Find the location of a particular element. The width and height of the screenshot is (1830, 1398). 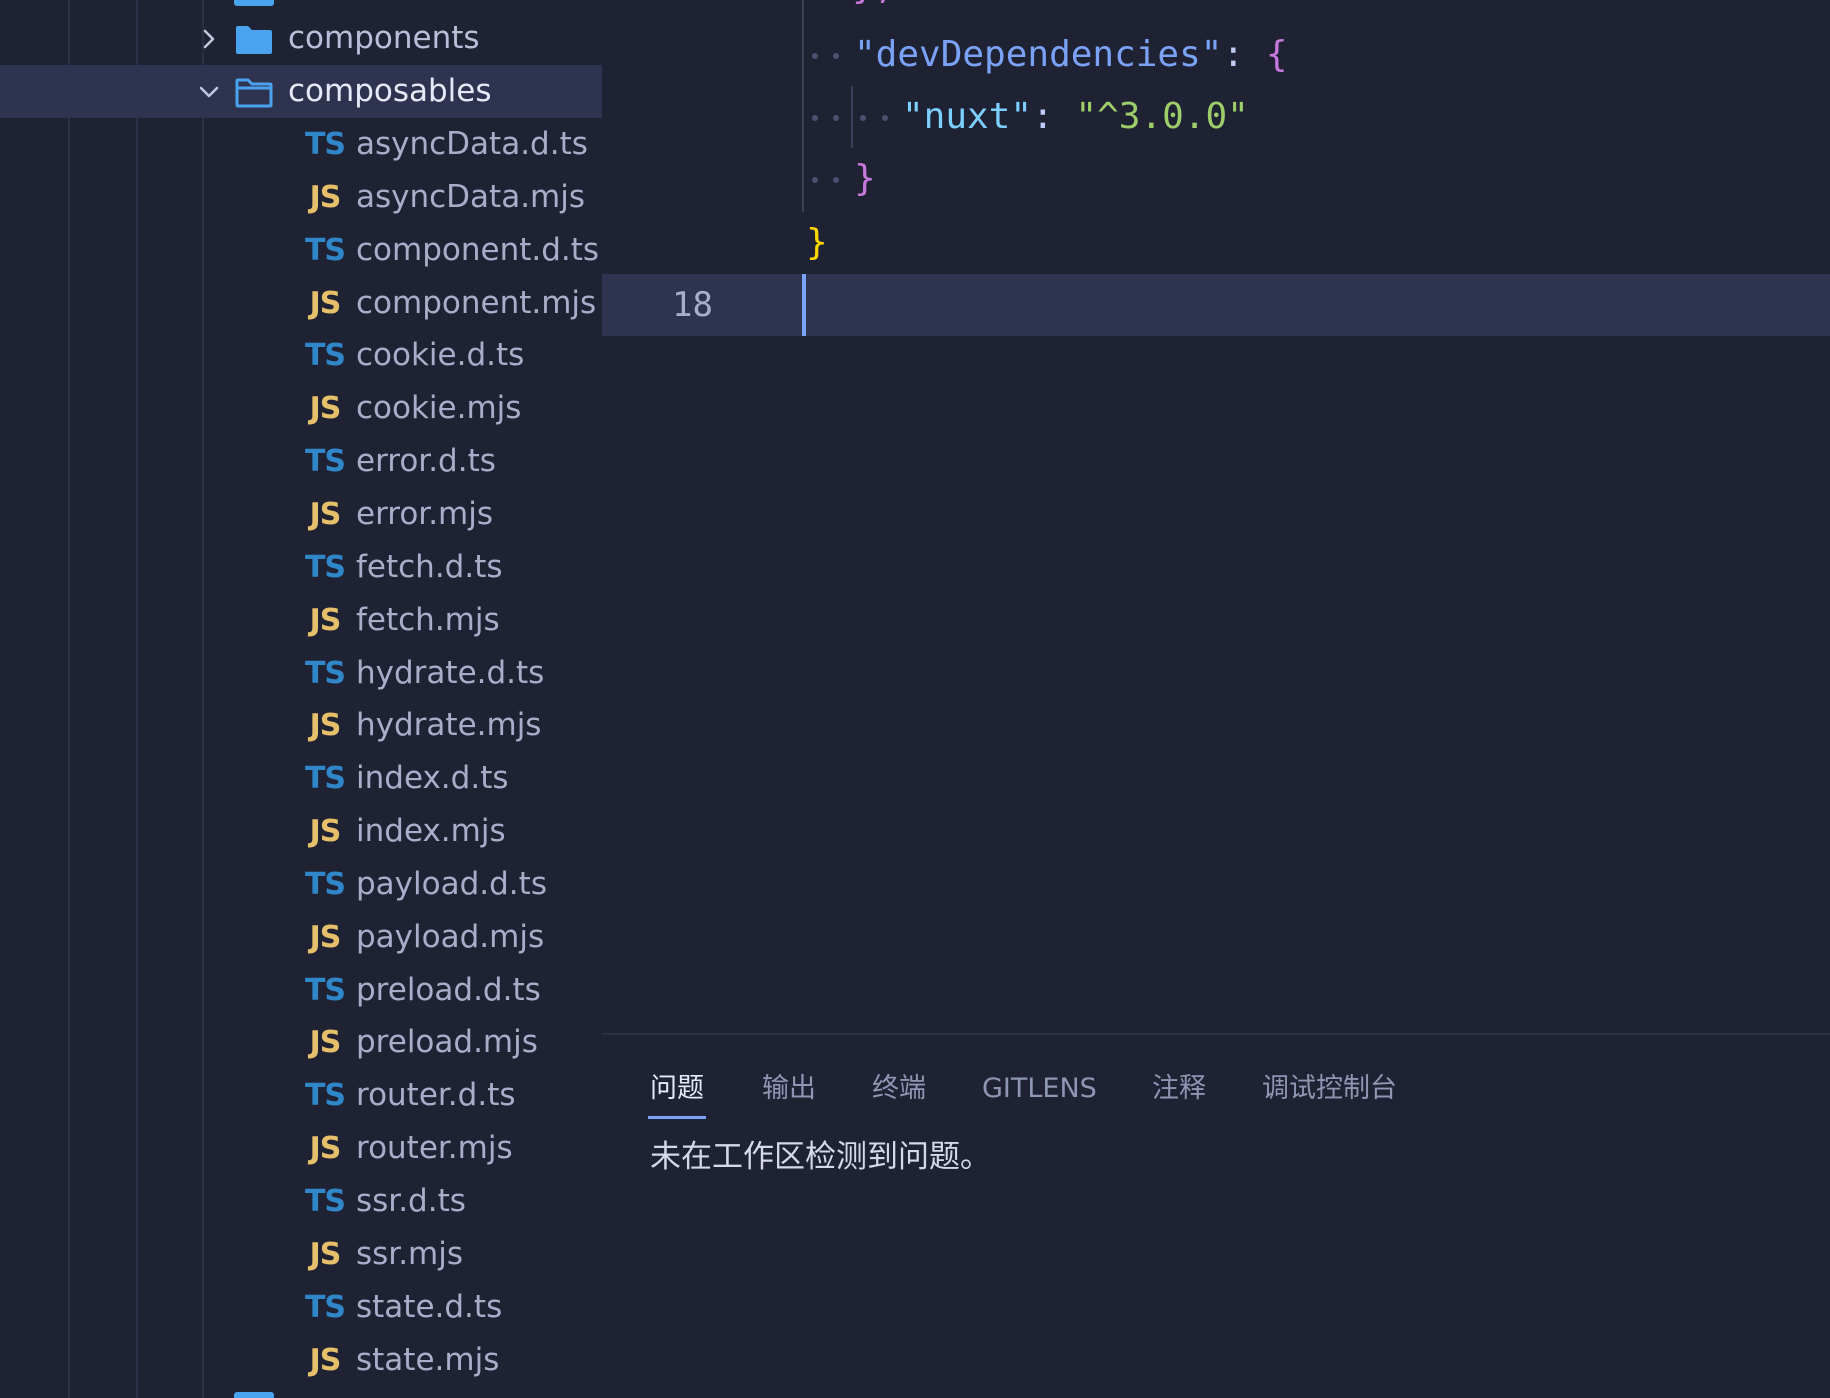

file-row: JS state.mjs is located at coordinates (301, 1360).